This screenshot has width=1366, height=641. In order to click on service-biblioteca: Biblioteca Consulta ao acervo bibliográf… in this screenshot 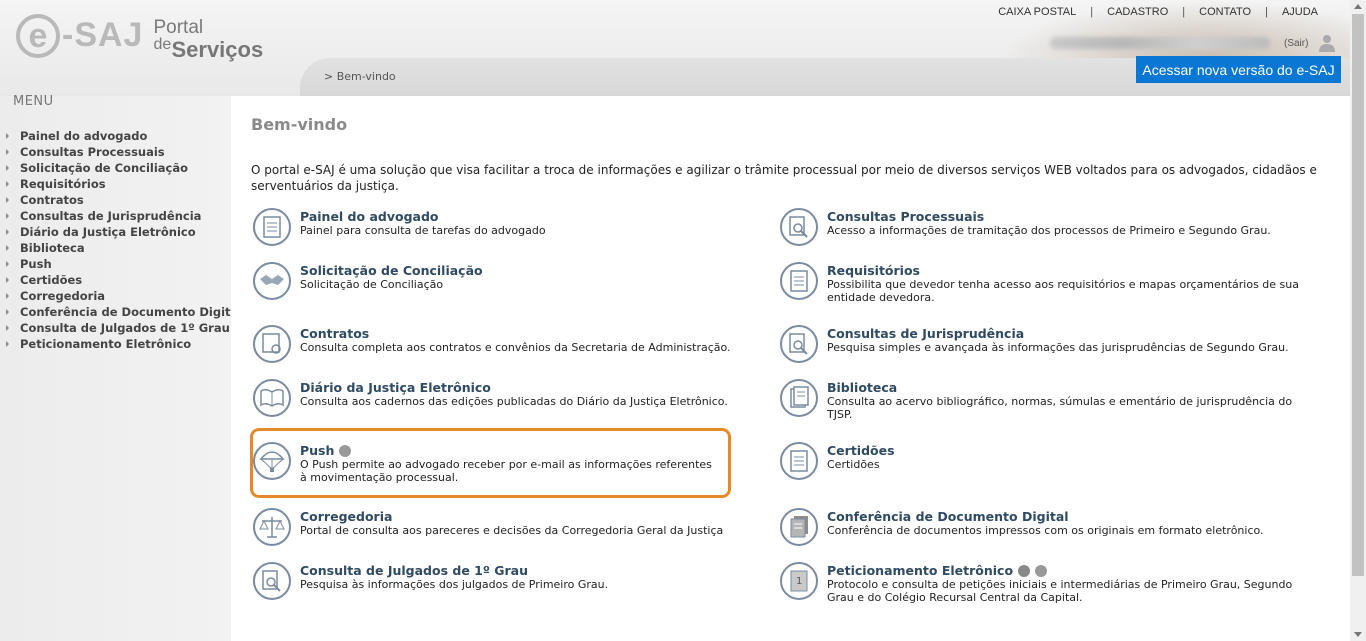, I will do `click(1043, 400)`.